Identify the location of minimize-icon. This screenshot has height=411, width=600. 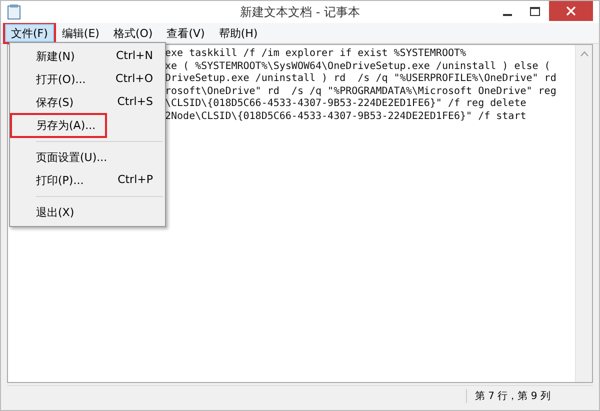
(507, 15).